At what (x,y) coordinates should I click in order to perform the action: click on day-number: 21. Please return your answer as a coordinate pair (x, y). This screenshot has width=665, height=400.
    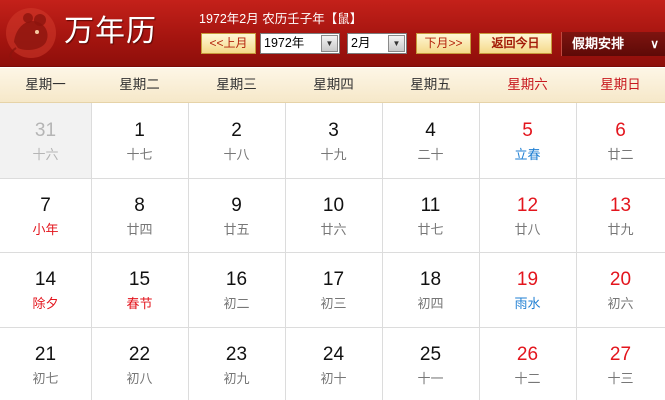
    Looking at the image, I should click on (45, 354).